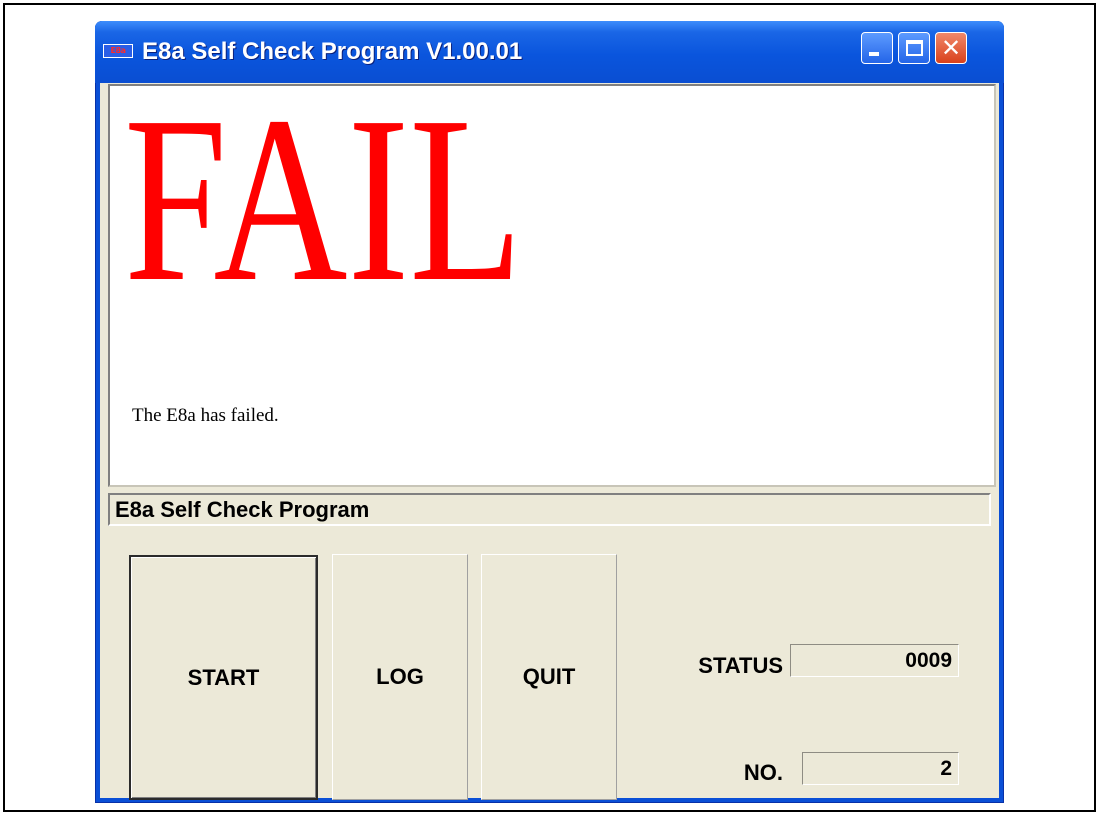 The image size is (1101, 816). Describe the element at coordinates (400, 677) in the screenshot. I see `log-button: LOG` at that location.